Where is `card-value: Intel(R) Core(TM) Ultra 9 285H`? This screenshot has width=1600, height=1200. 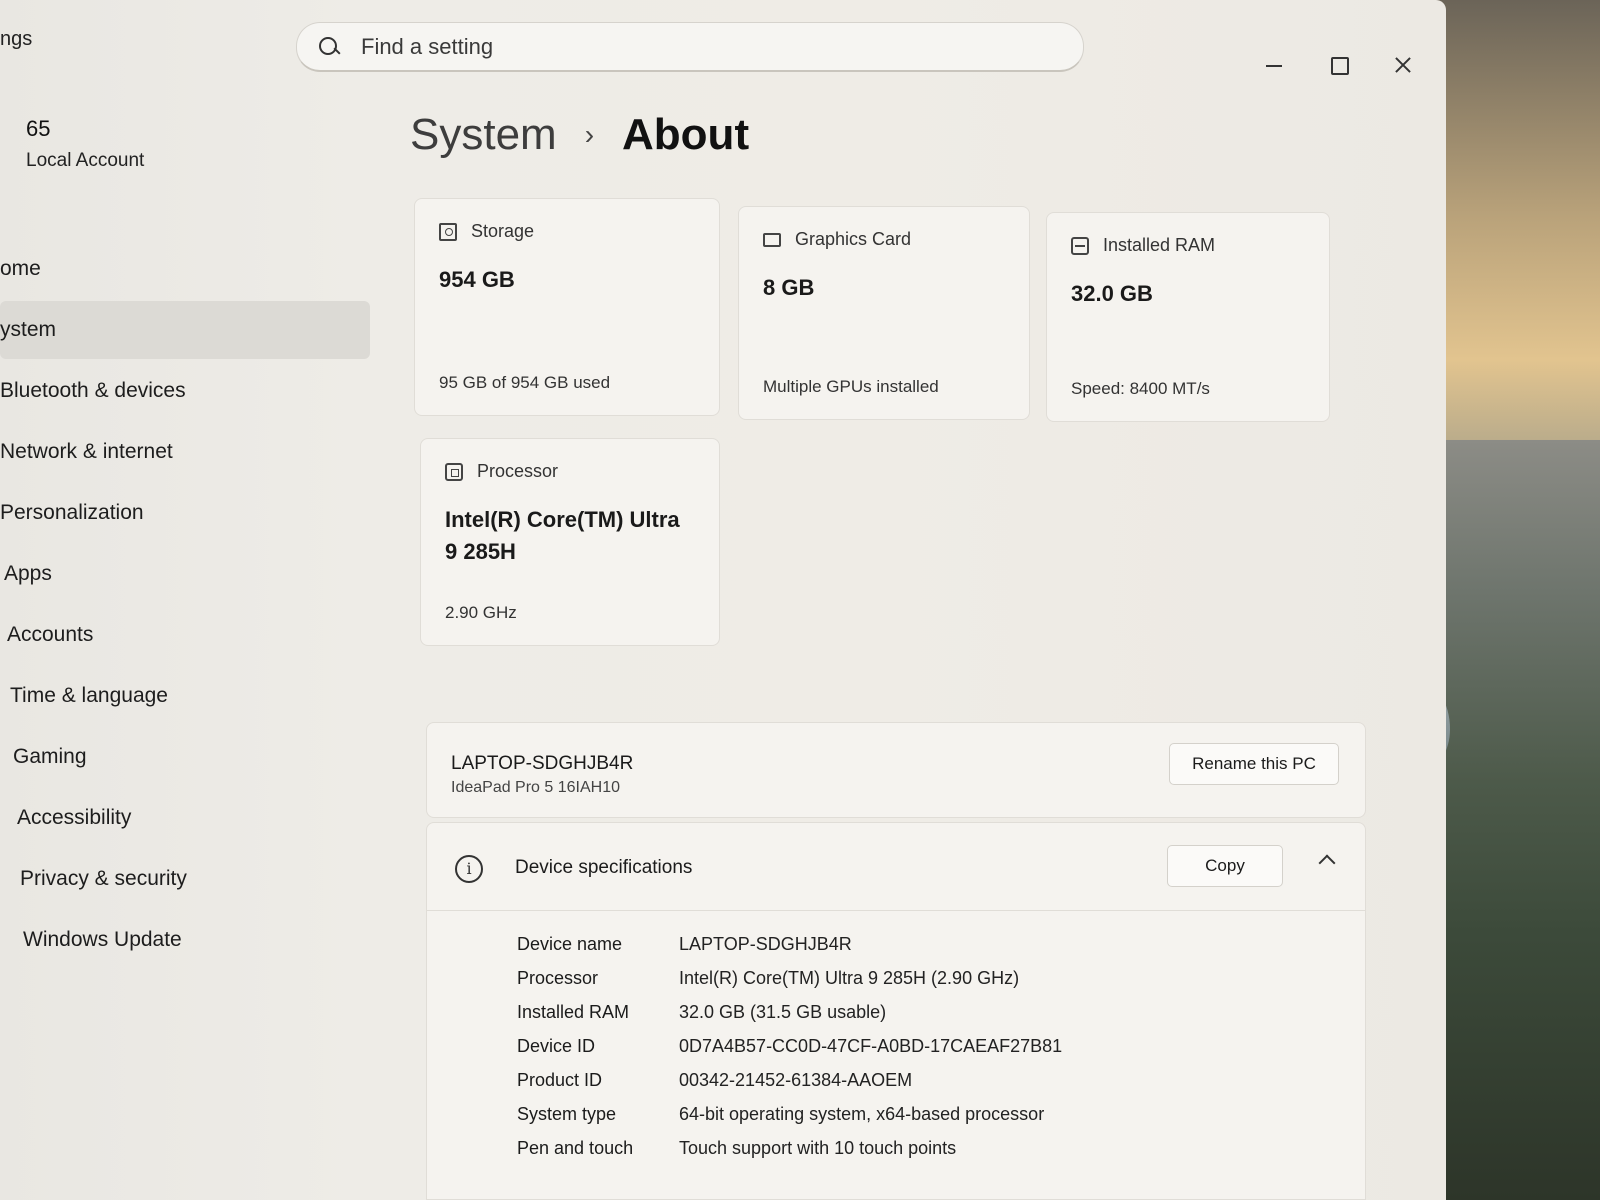
card-value: Intel(R) Core(TM) Ultra 9 285H is located at coordinates (562, 535).